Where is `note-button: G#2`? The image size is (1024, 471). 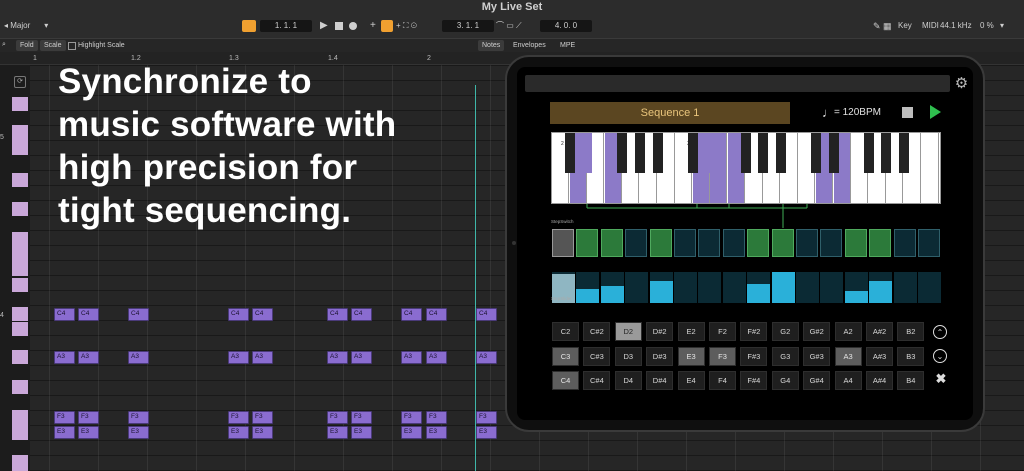 note-button: G#2 is located at coordinates (817, 331).